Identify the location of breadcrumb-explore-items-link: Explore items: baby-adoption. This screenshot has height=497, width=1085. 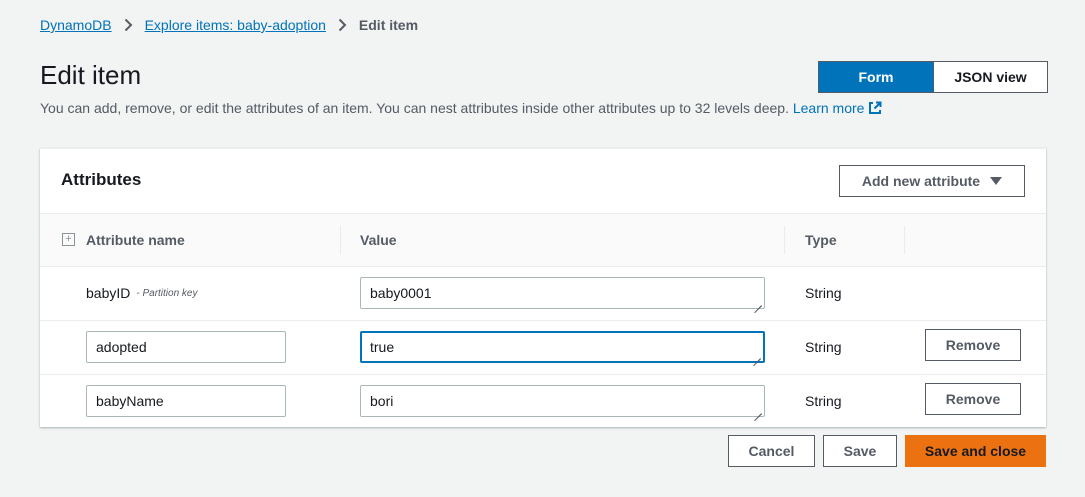
(235, 25).